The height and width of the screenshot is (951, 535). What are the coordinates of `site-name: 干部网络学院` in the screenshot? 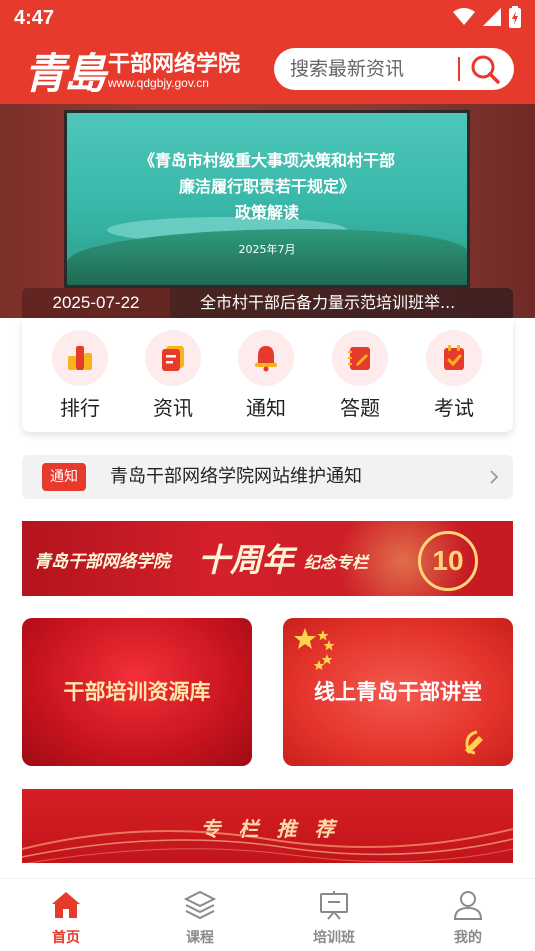 It's located at (174, 64).